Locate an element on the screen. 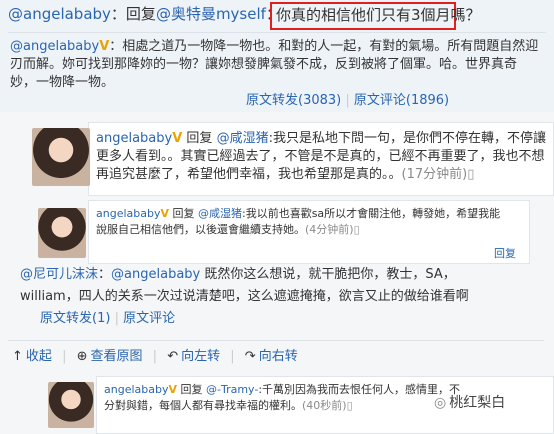 The width and height of the screenshot is (554, 434). comment-1-user: angelababy is located at coordinates (134, 138).